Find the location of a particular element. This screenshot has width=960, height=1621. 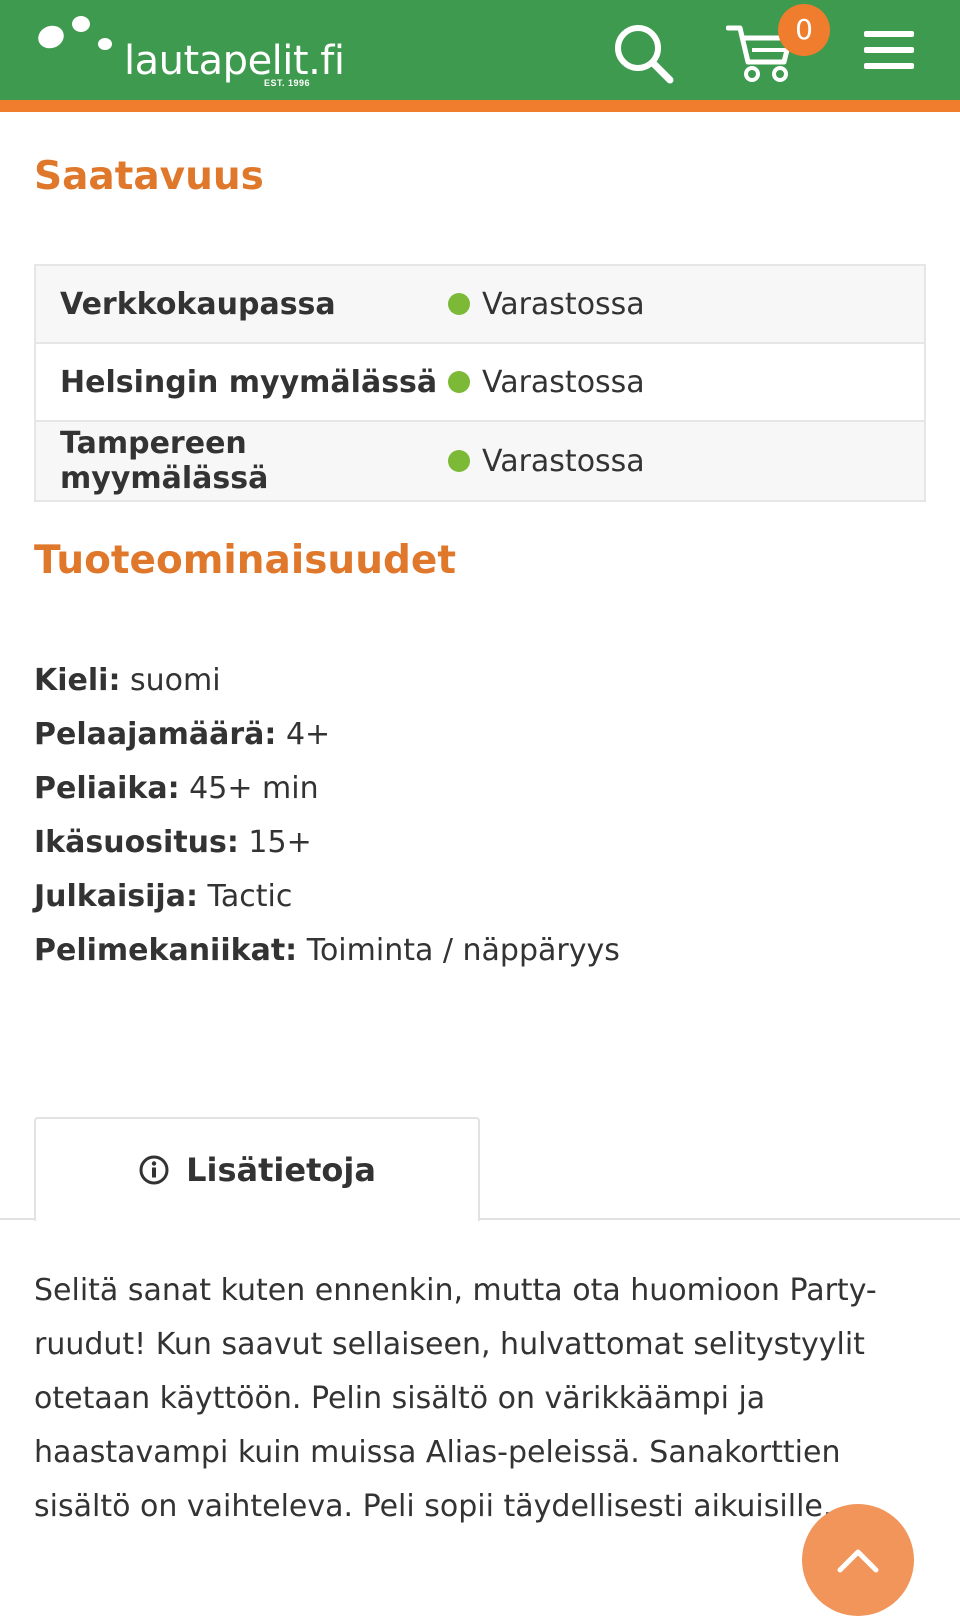

logo-est: EST. 1996 is located at coordinates (287, 83).